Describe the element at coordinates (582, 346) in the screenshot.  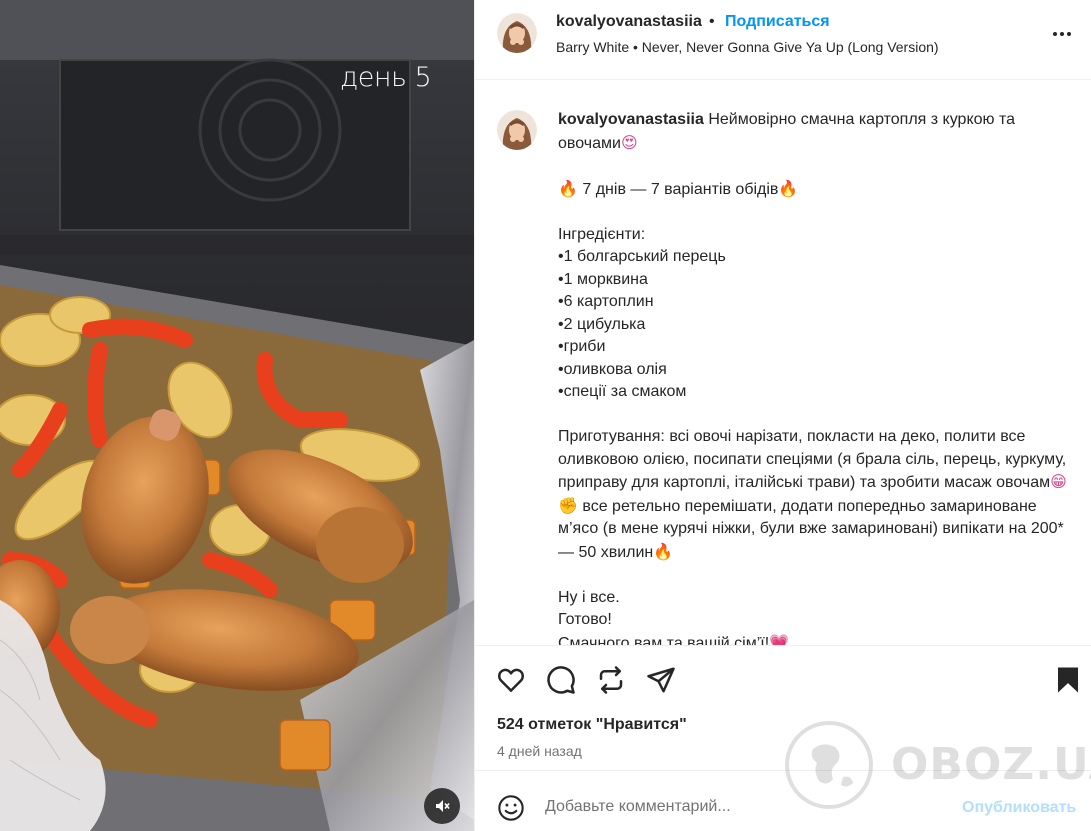
I see `ingredient-item: •гриби` at that location.